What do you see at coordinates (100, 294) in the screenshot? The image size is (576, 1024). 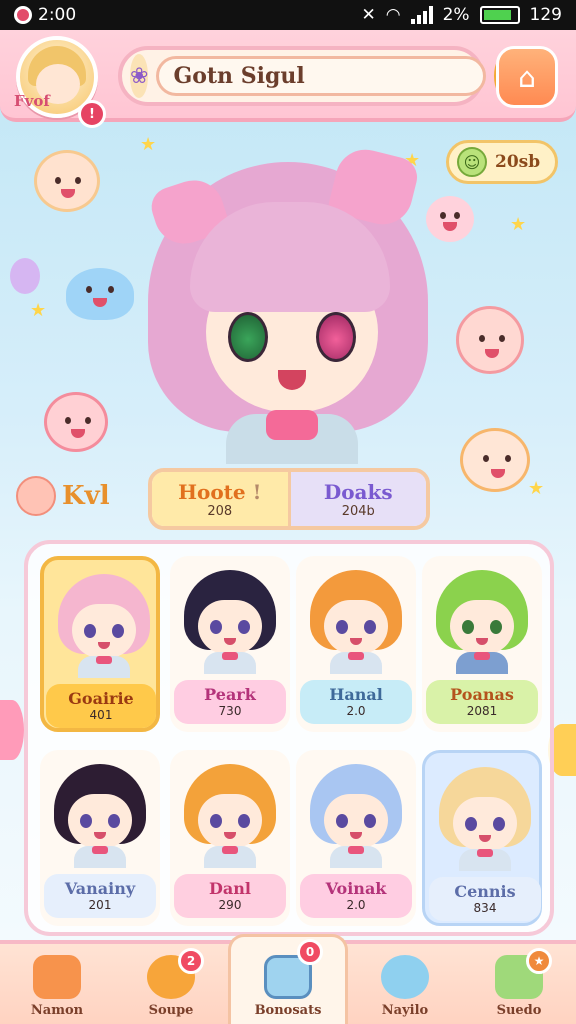 I see `slime-sticker` at bounding box center [100, 294].